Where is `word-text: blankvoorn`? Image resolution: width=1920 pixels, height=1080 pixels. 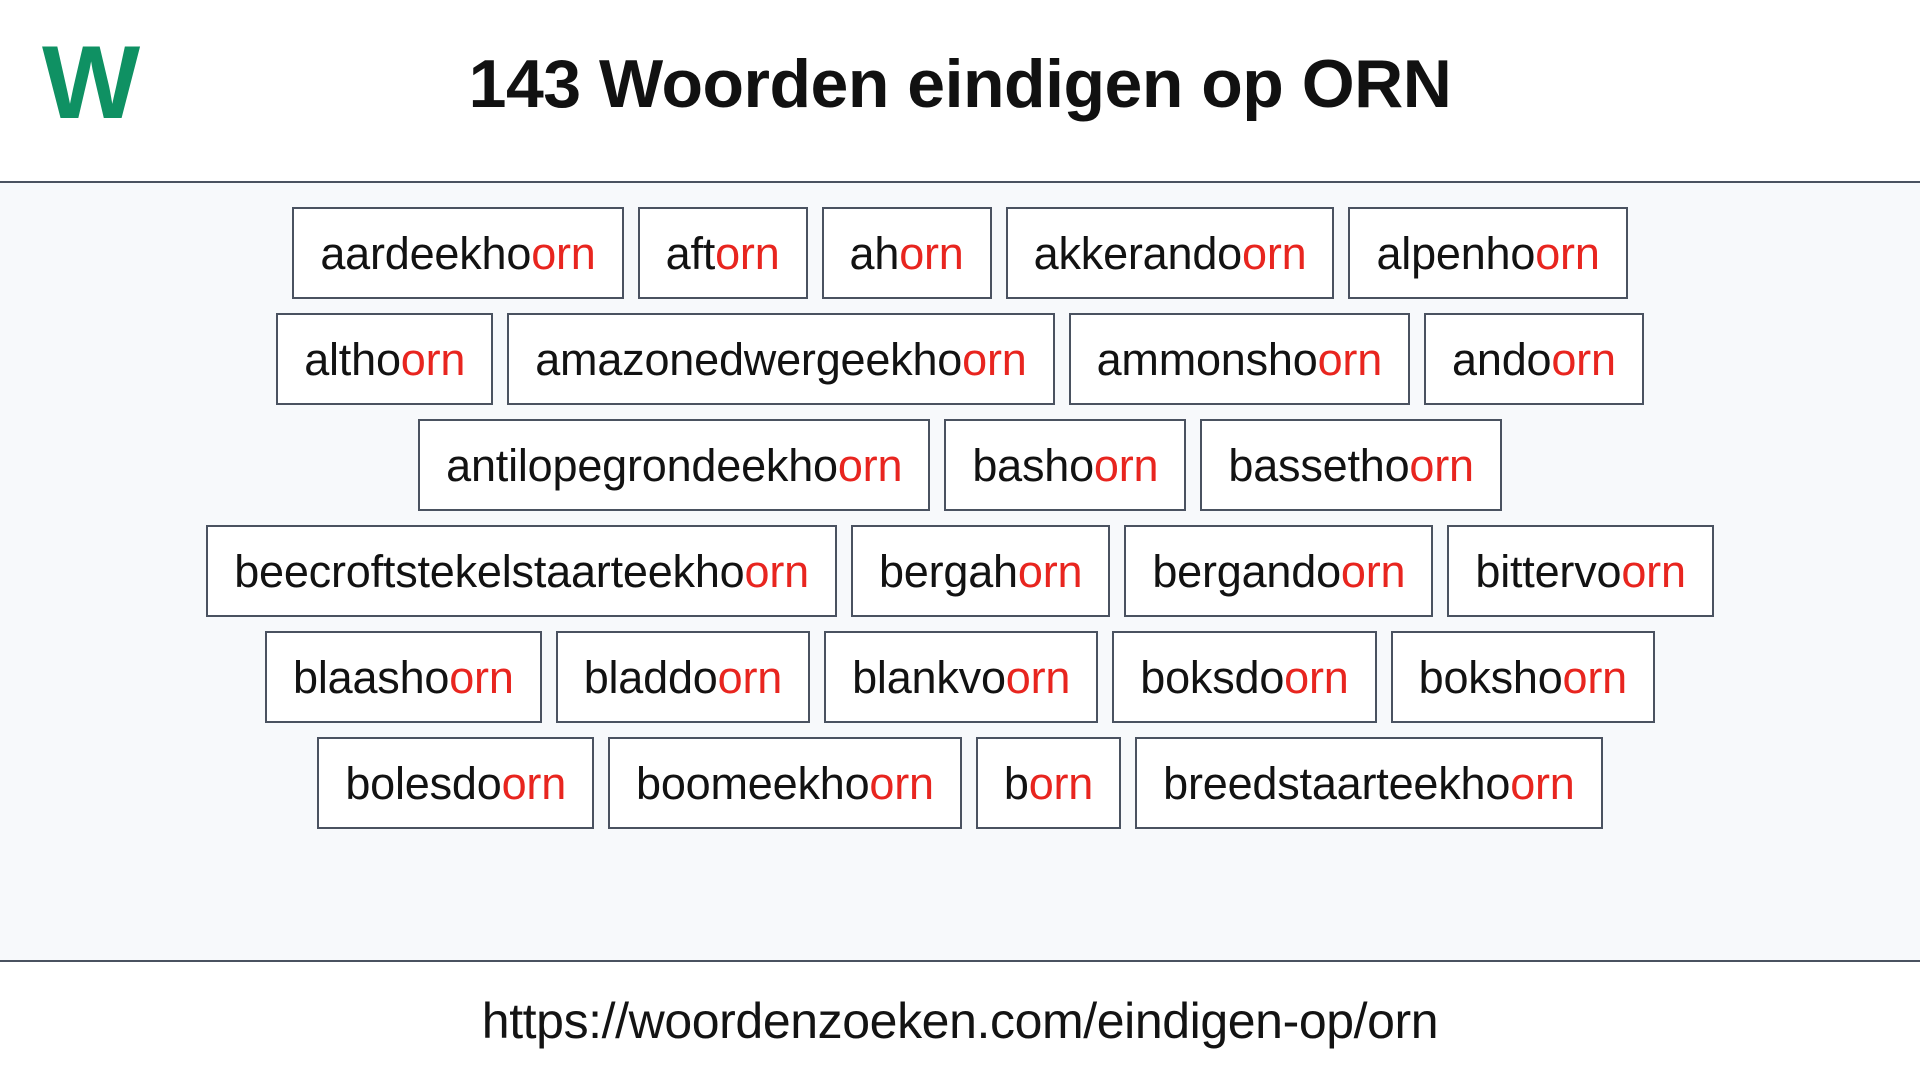
word-text: blankvoorn is located at coordinates (961, 677).